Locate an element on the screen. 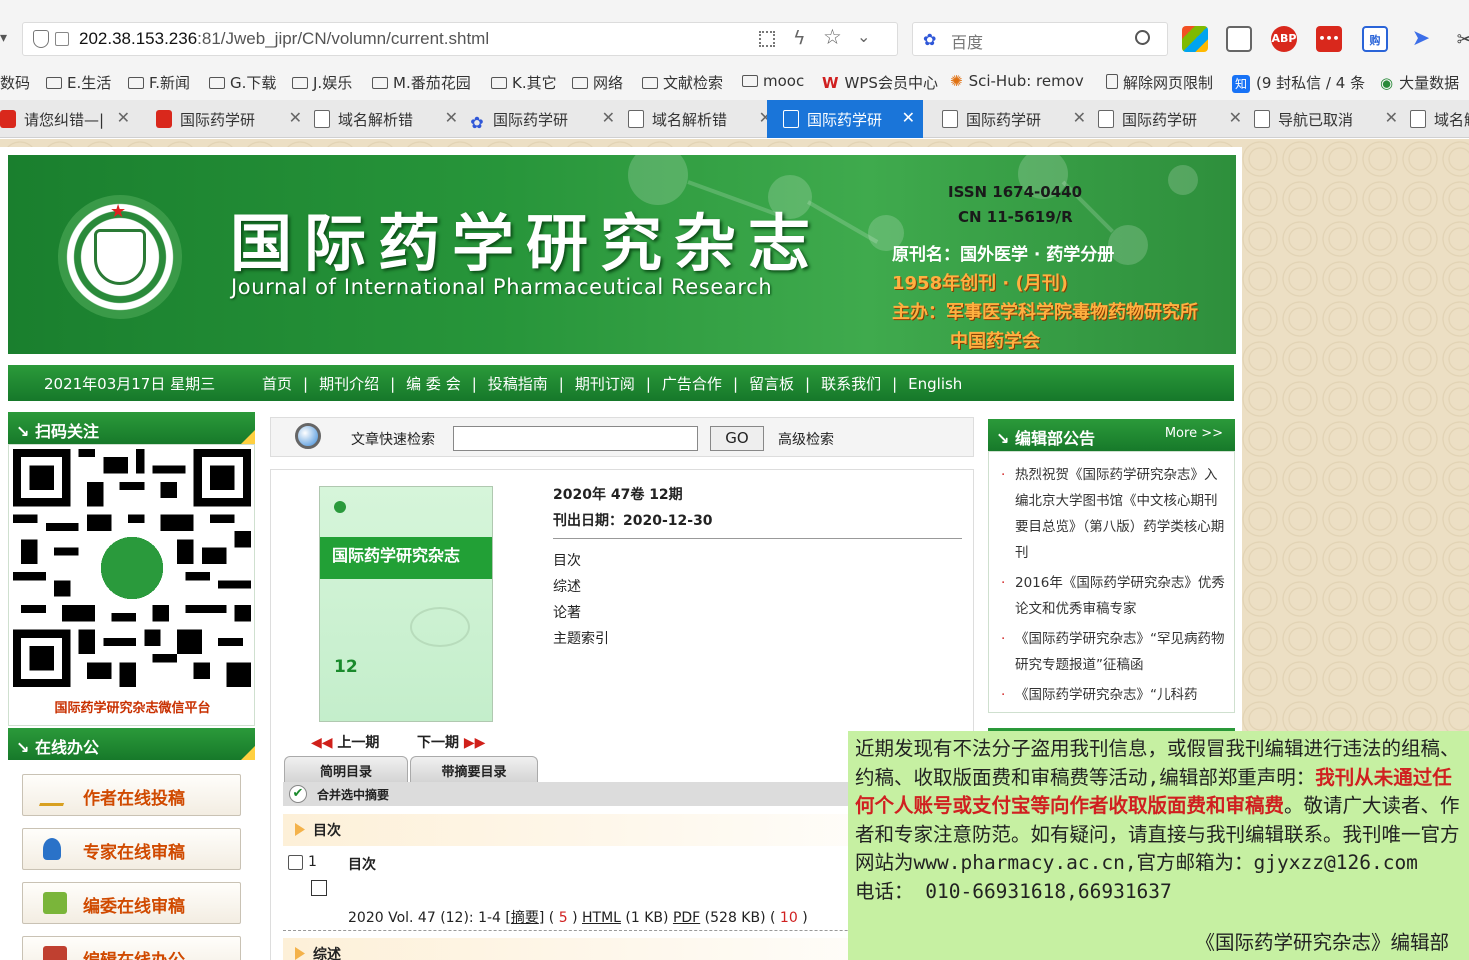 The image size is (1469, 960). tab-abstract-toc: 带摘要目录 is located at coordinates (474, 769).